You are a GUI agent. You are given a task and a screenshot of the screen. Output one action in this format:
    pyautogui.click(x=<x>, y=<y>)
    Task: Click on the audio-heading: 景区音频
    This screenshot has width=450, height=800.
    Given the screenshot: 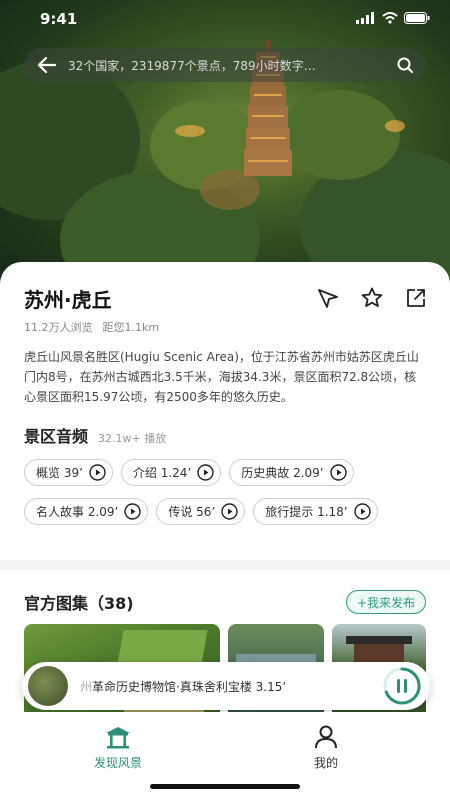 What is the action you would take?
    pyautogui.click(x=56, y=436)
    